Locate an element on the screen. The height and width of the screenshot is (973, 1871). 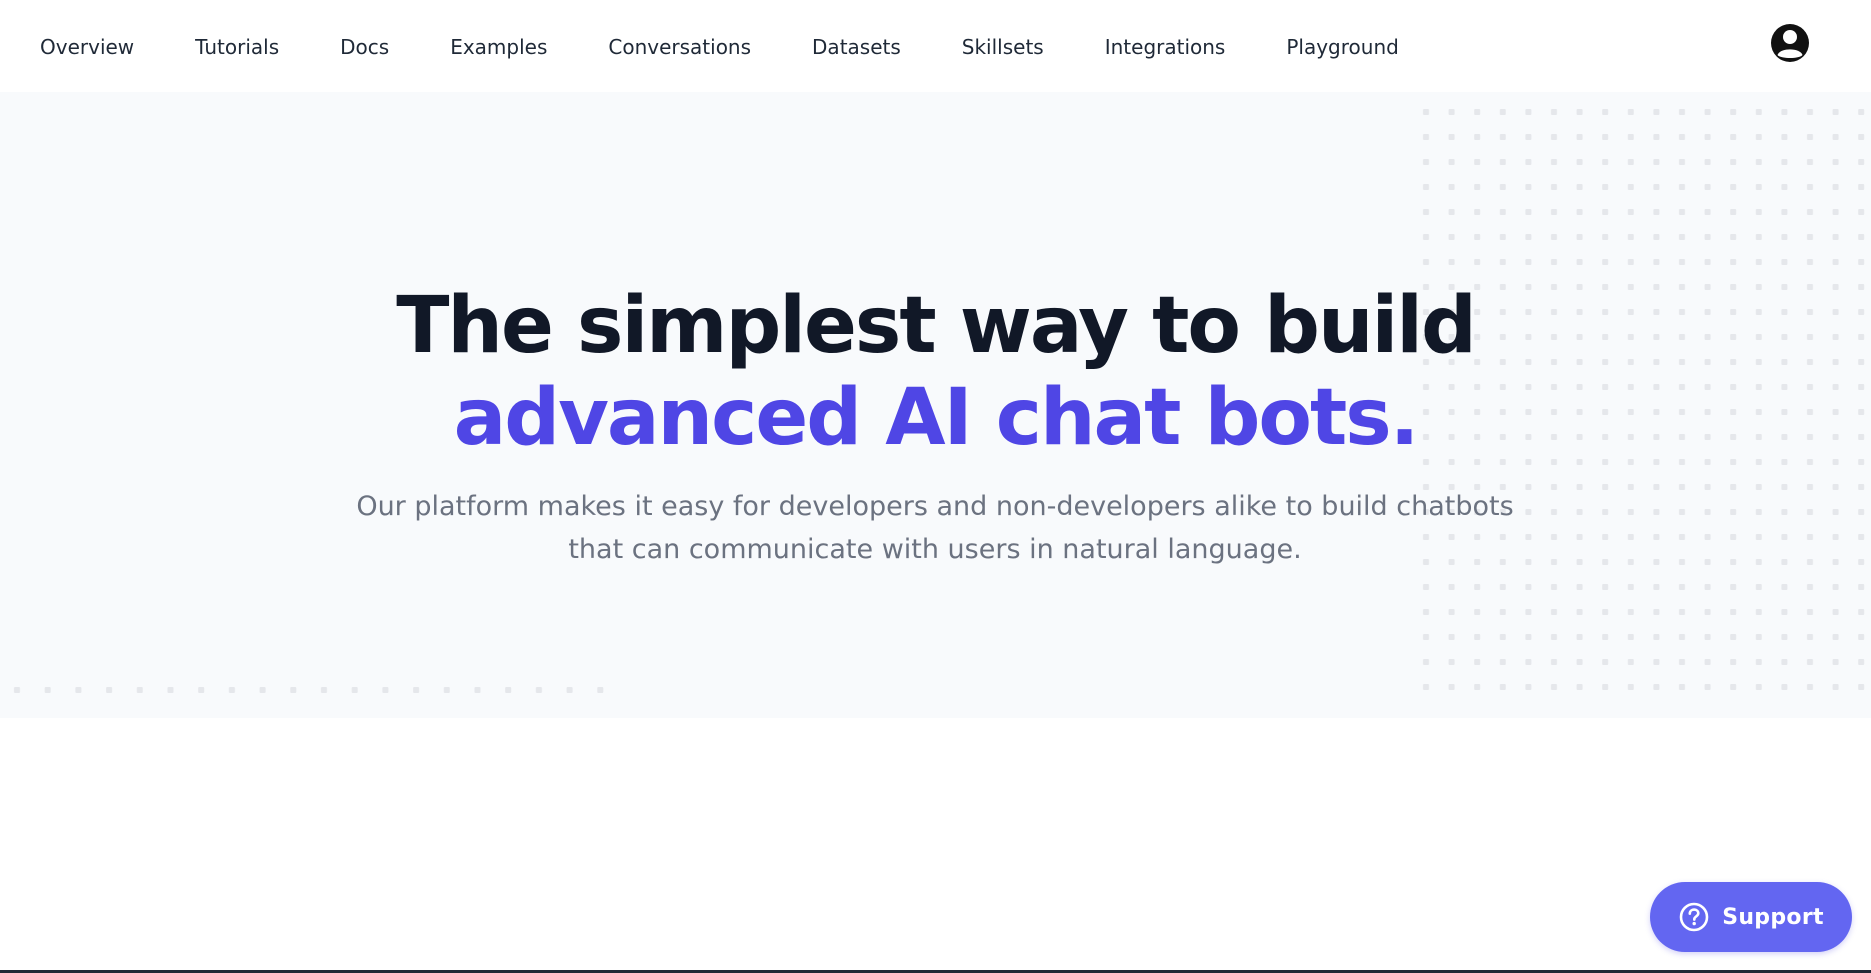
user-avatar-button is located at coordinates (1790, 43).